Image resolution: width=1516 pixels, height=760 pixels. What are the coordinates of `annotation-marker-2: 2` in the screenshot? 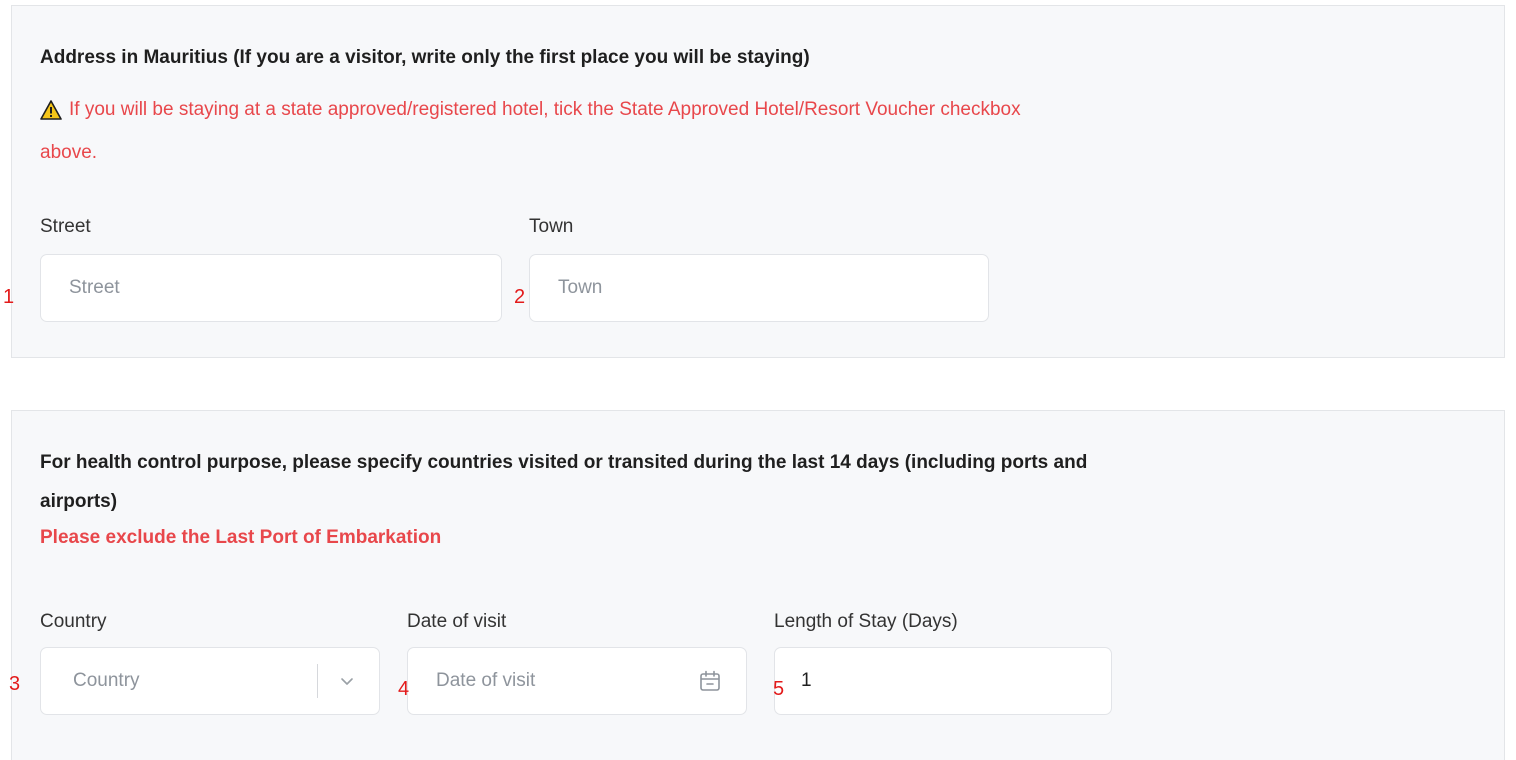 It's located at (520, 297).